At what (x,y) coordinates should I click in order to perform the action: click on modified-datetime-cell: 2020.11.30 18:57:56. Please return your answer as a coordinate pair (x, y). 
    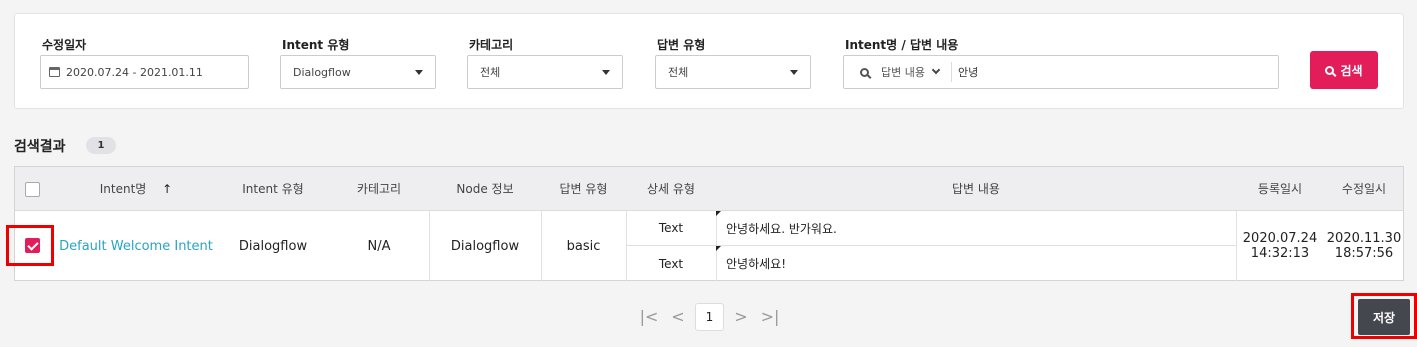
    Looking at the image, I should click on (1364, 246).